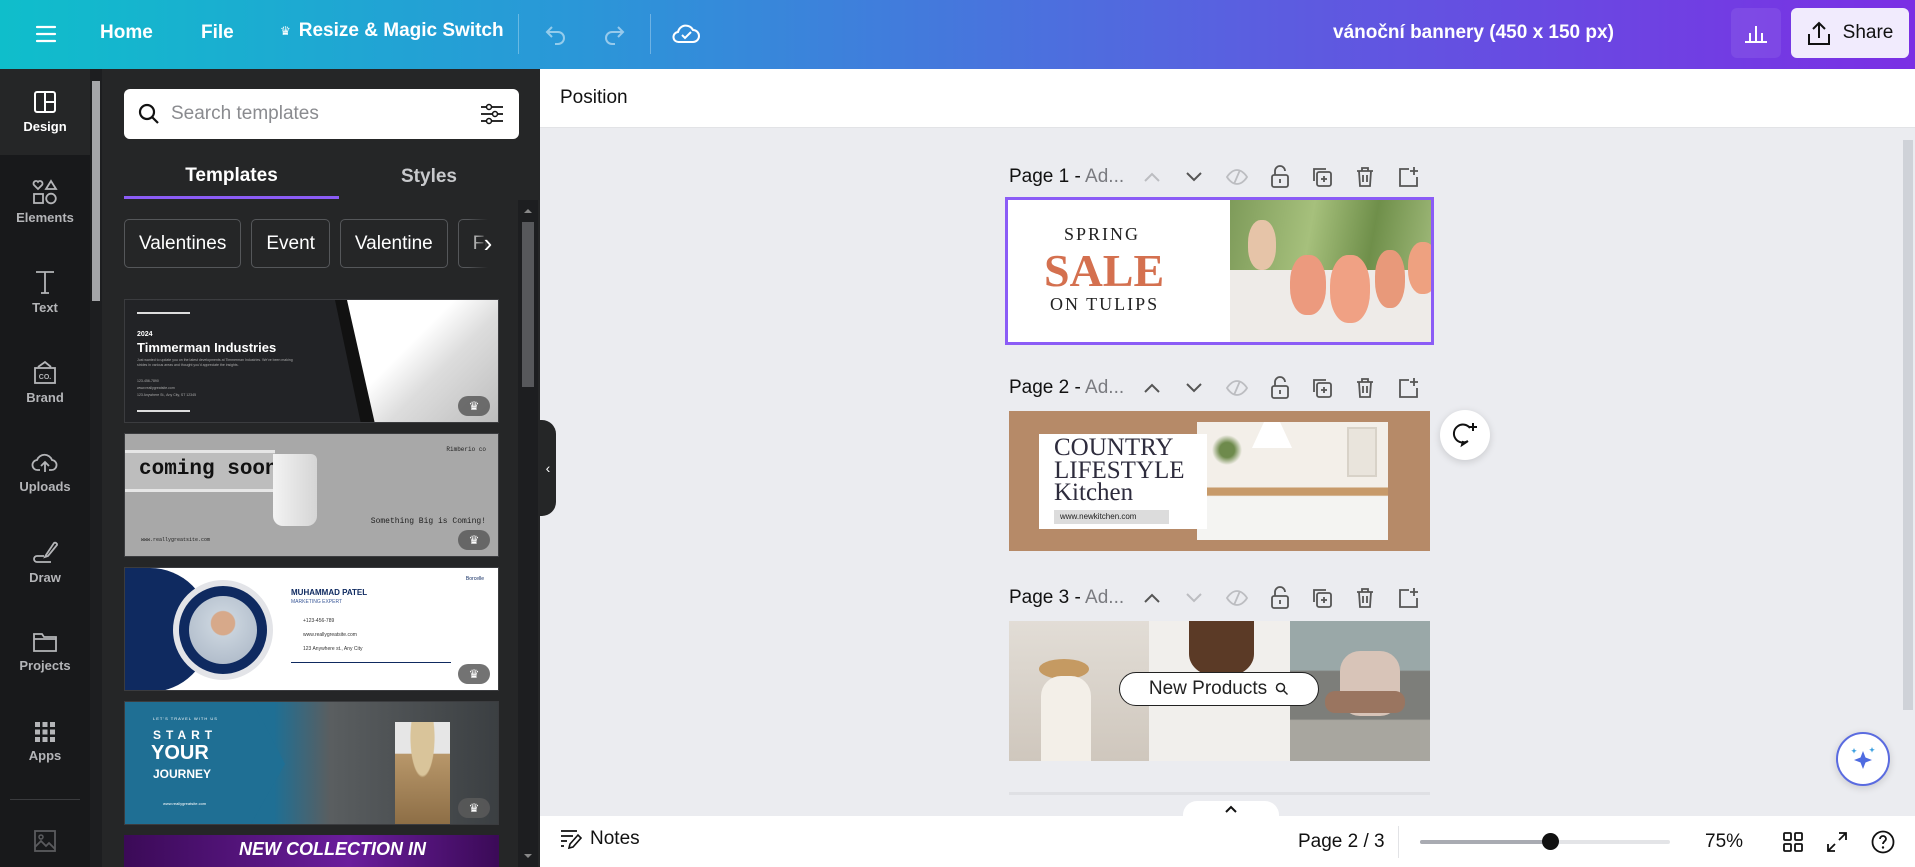 The image size is (1915, 867). Describe the element at coordinates (96, 468) in the screenshot. I see `rail-scrollbar` at that location.